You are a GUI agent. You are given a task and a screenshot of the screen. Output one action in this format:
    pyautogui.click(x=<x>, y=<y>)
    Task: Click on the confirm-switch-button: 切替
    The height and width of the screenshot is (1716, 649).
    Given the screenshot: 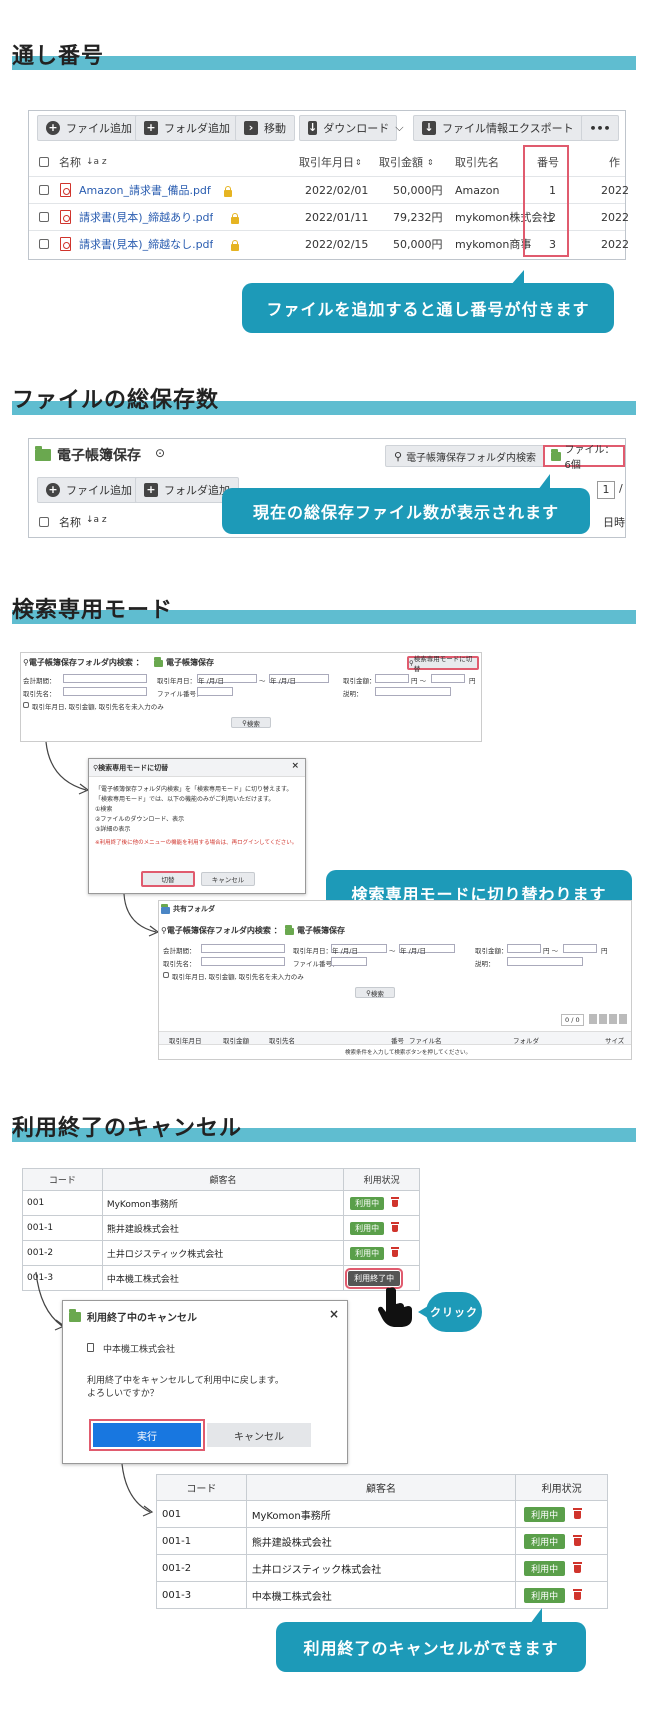 What is the action you would take?
    pyautogui.click(x=168, y=879)
    